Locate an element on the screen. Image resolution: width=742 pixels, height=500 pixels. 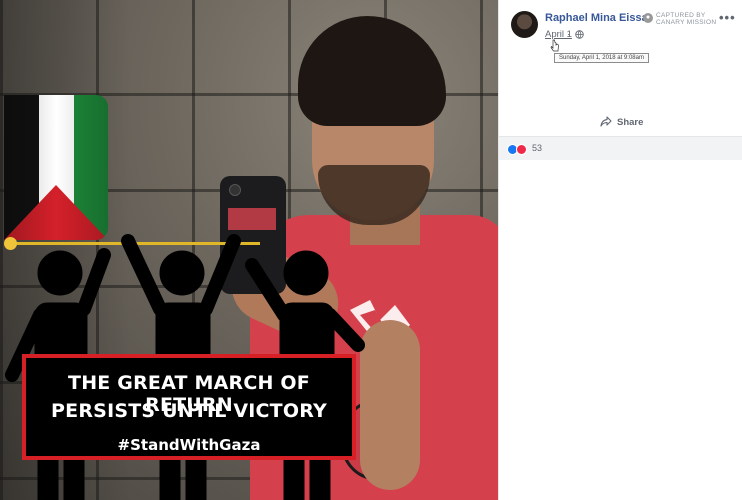
share-label: Share is located at coordinates (630, 122).